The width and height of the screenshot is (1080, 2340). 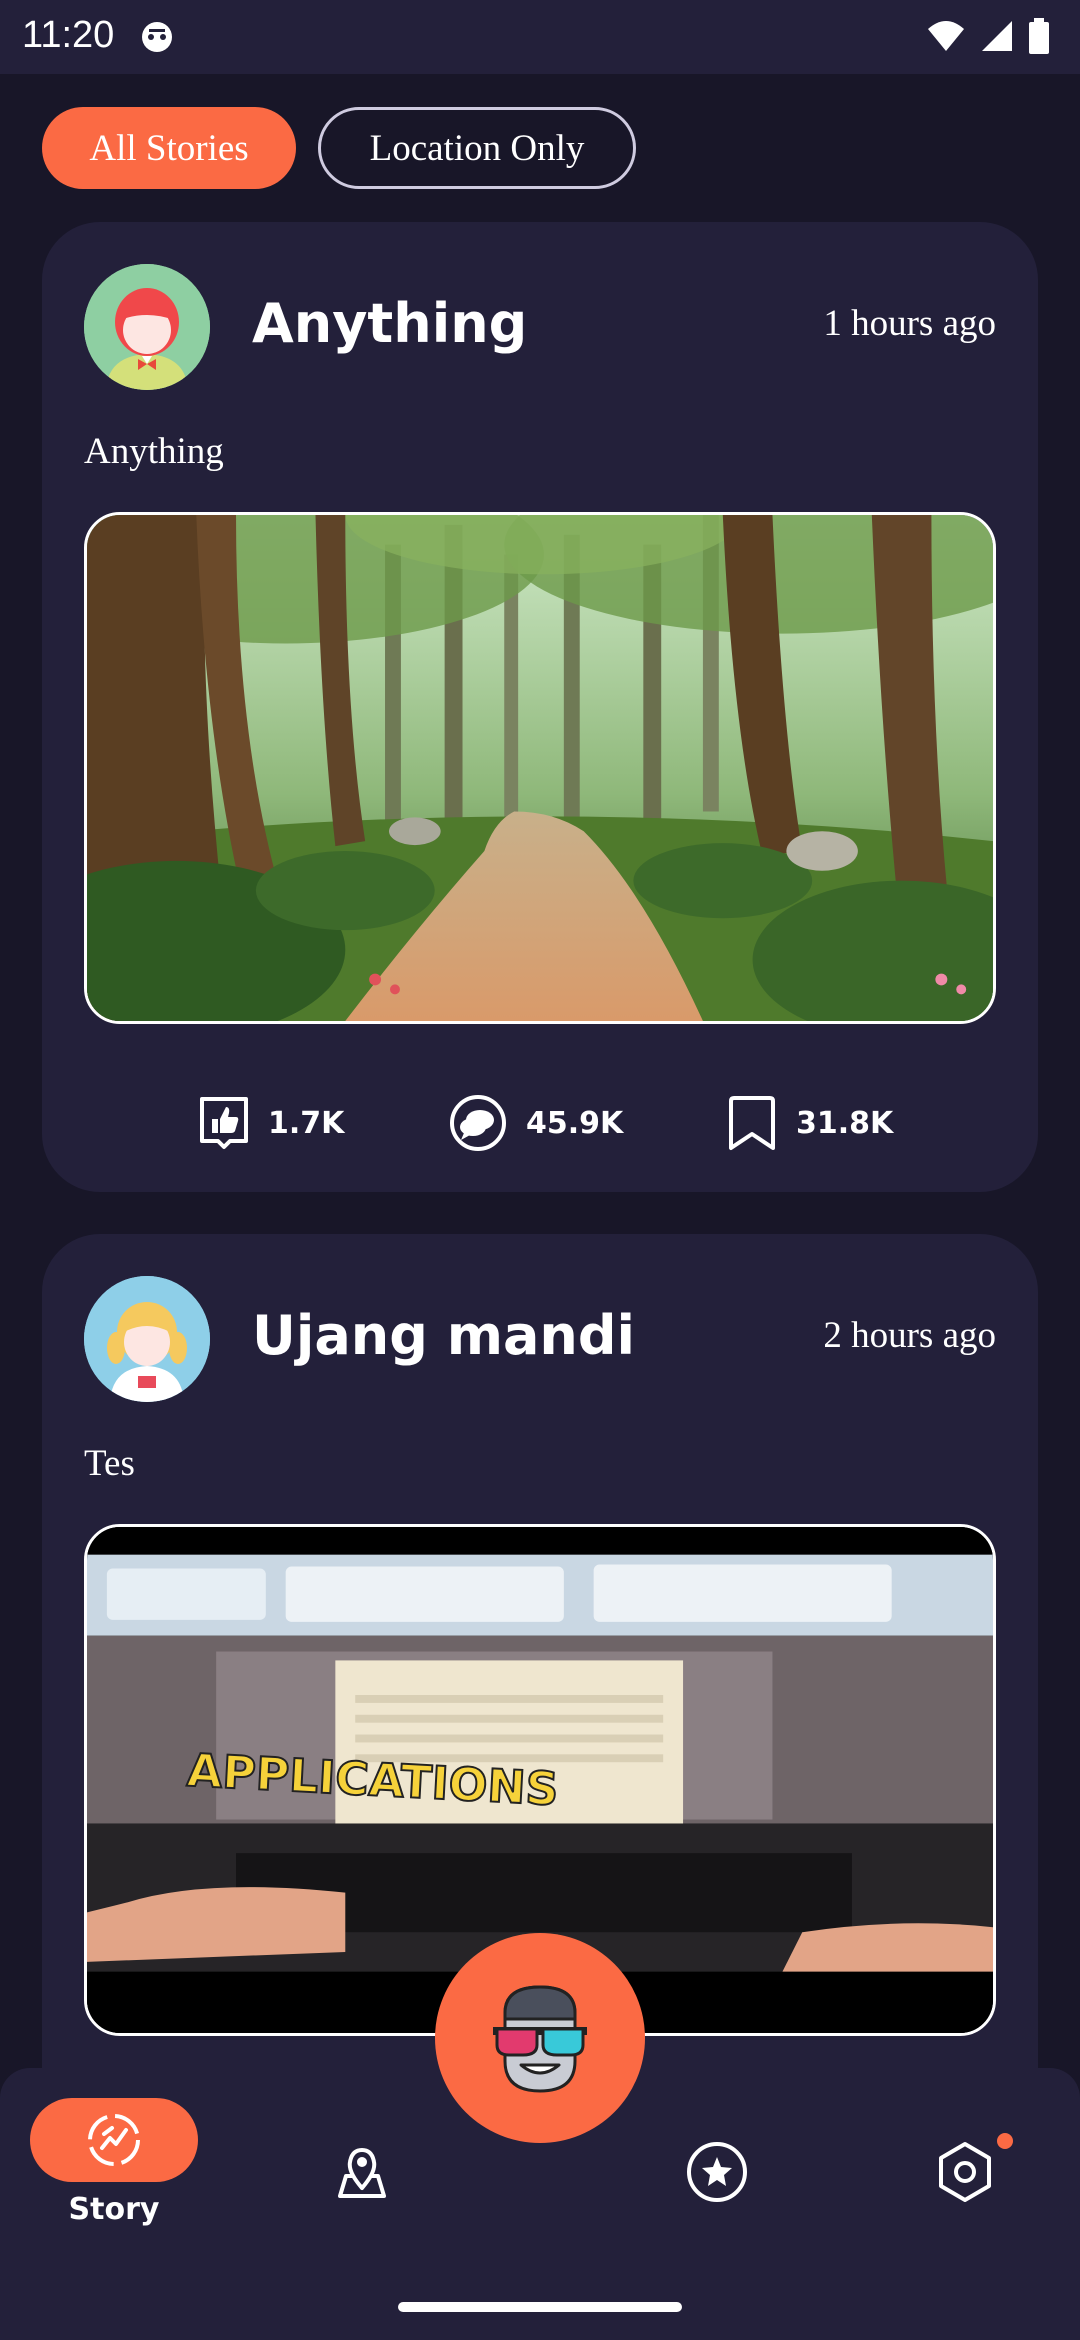 I want to click on like-stat: 1.7K, so click(x=271, y=1123).